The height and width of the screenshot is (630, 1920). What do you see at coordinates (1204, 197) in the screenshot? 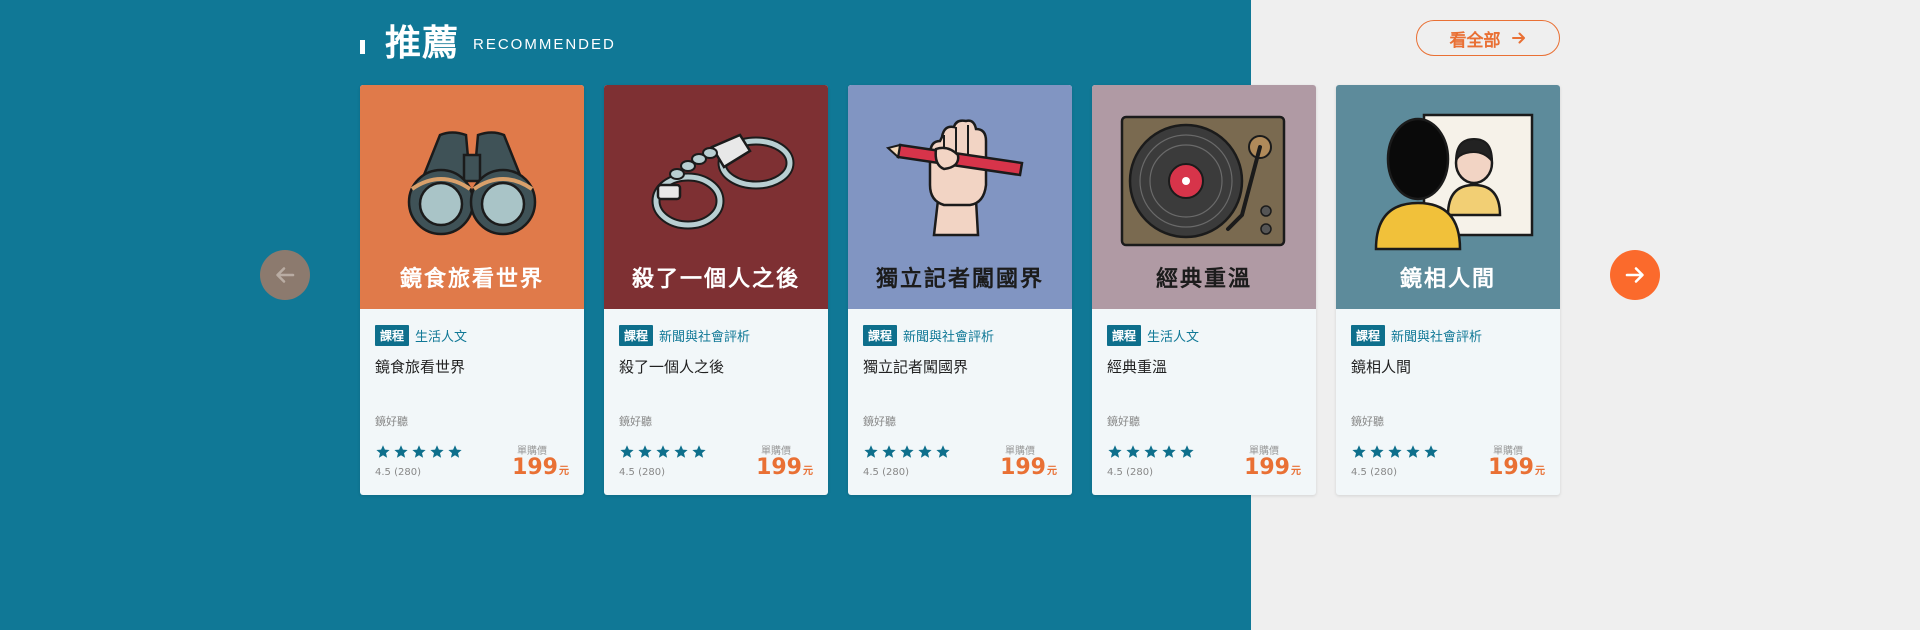
I see `card-cover: 經典重溫` at bounding box center [1204, 197].